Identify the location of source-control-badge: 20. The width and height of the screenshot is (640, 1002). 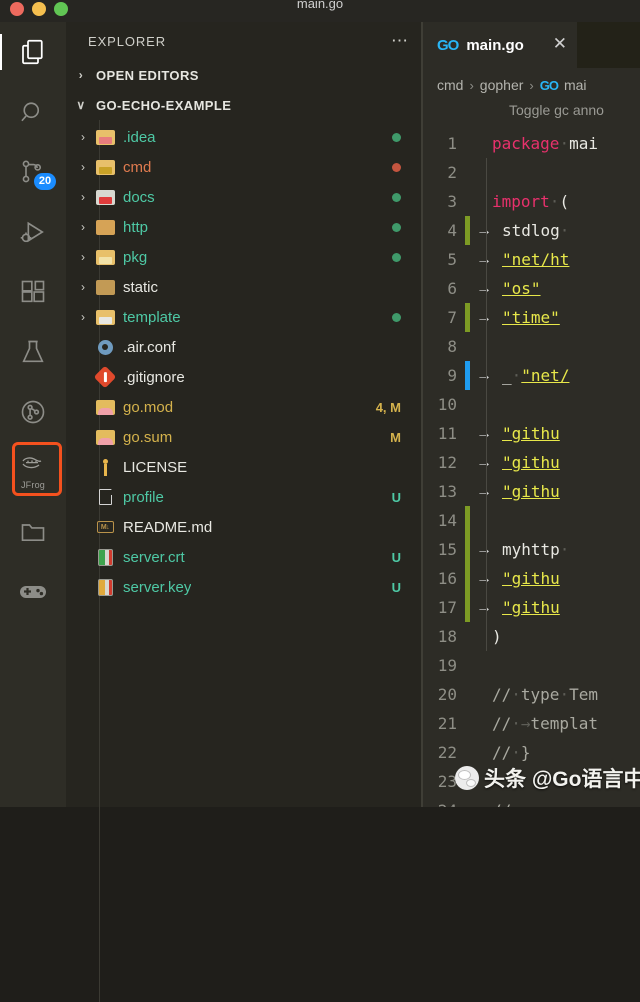
(45, 181).